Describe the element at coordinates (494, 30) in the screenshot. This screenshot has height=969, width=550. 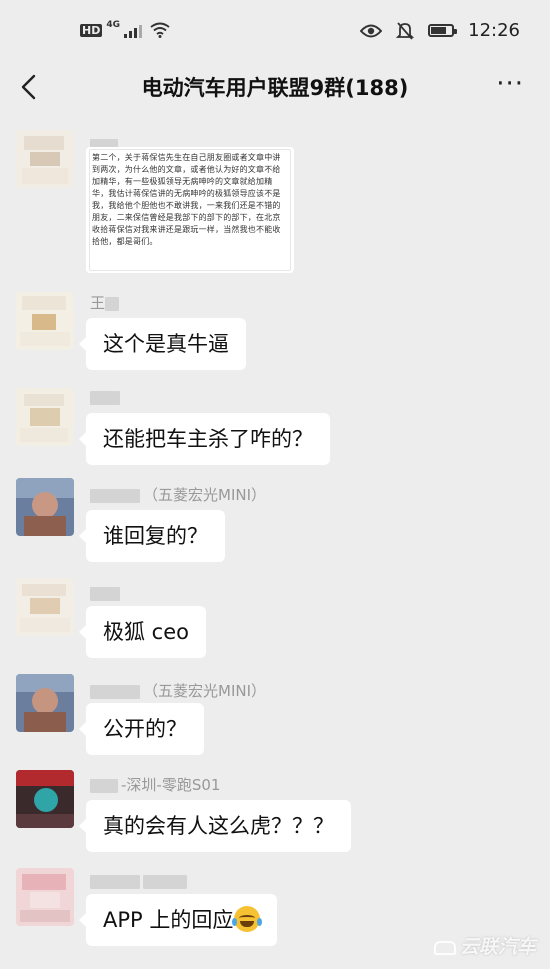
I see `clock: 12:26` at that location.